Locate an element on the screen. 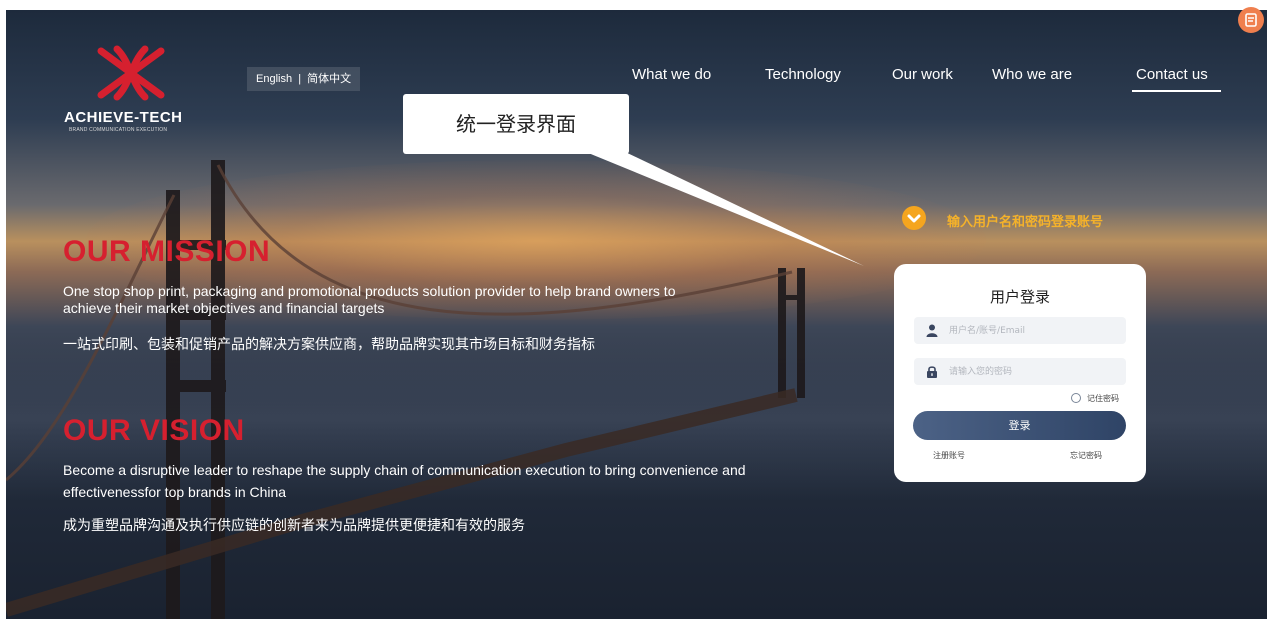 The width and height of the screenshot is (1273, 619). mission-text-cn: 一站式印刷、包装和促销产品的解决方案供应商，帮助品牌实现其市场目标和财务指标 is located at coordinates (329, 345).